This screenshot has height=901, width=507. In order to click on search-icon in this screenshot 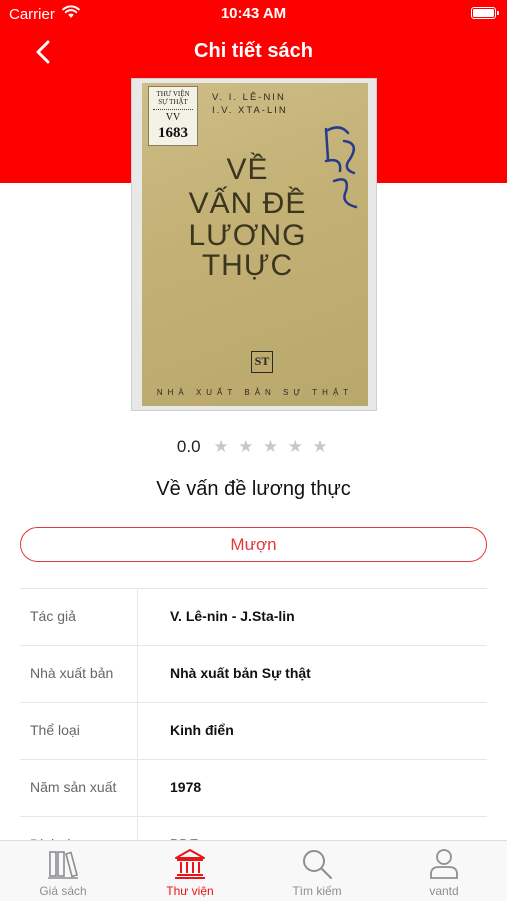, I will do `click(317, 864)`.